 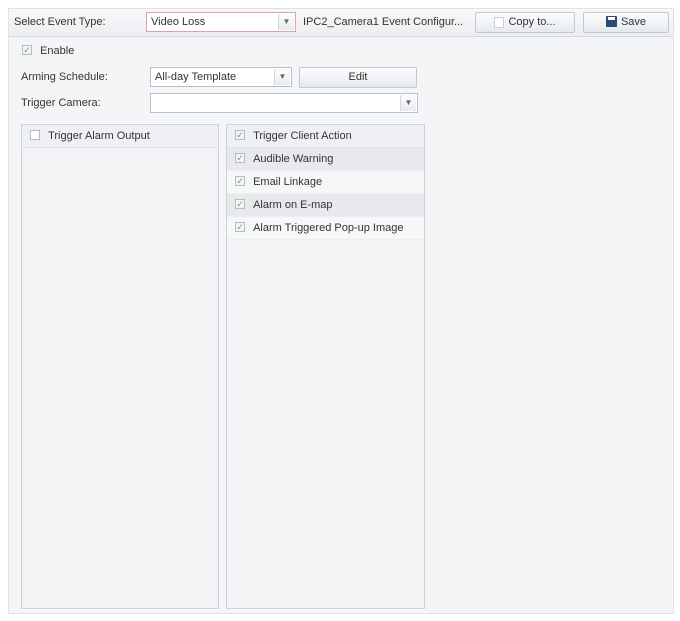 I want to click on list-item-label: Audible Warning, so click(x=293, y=159).